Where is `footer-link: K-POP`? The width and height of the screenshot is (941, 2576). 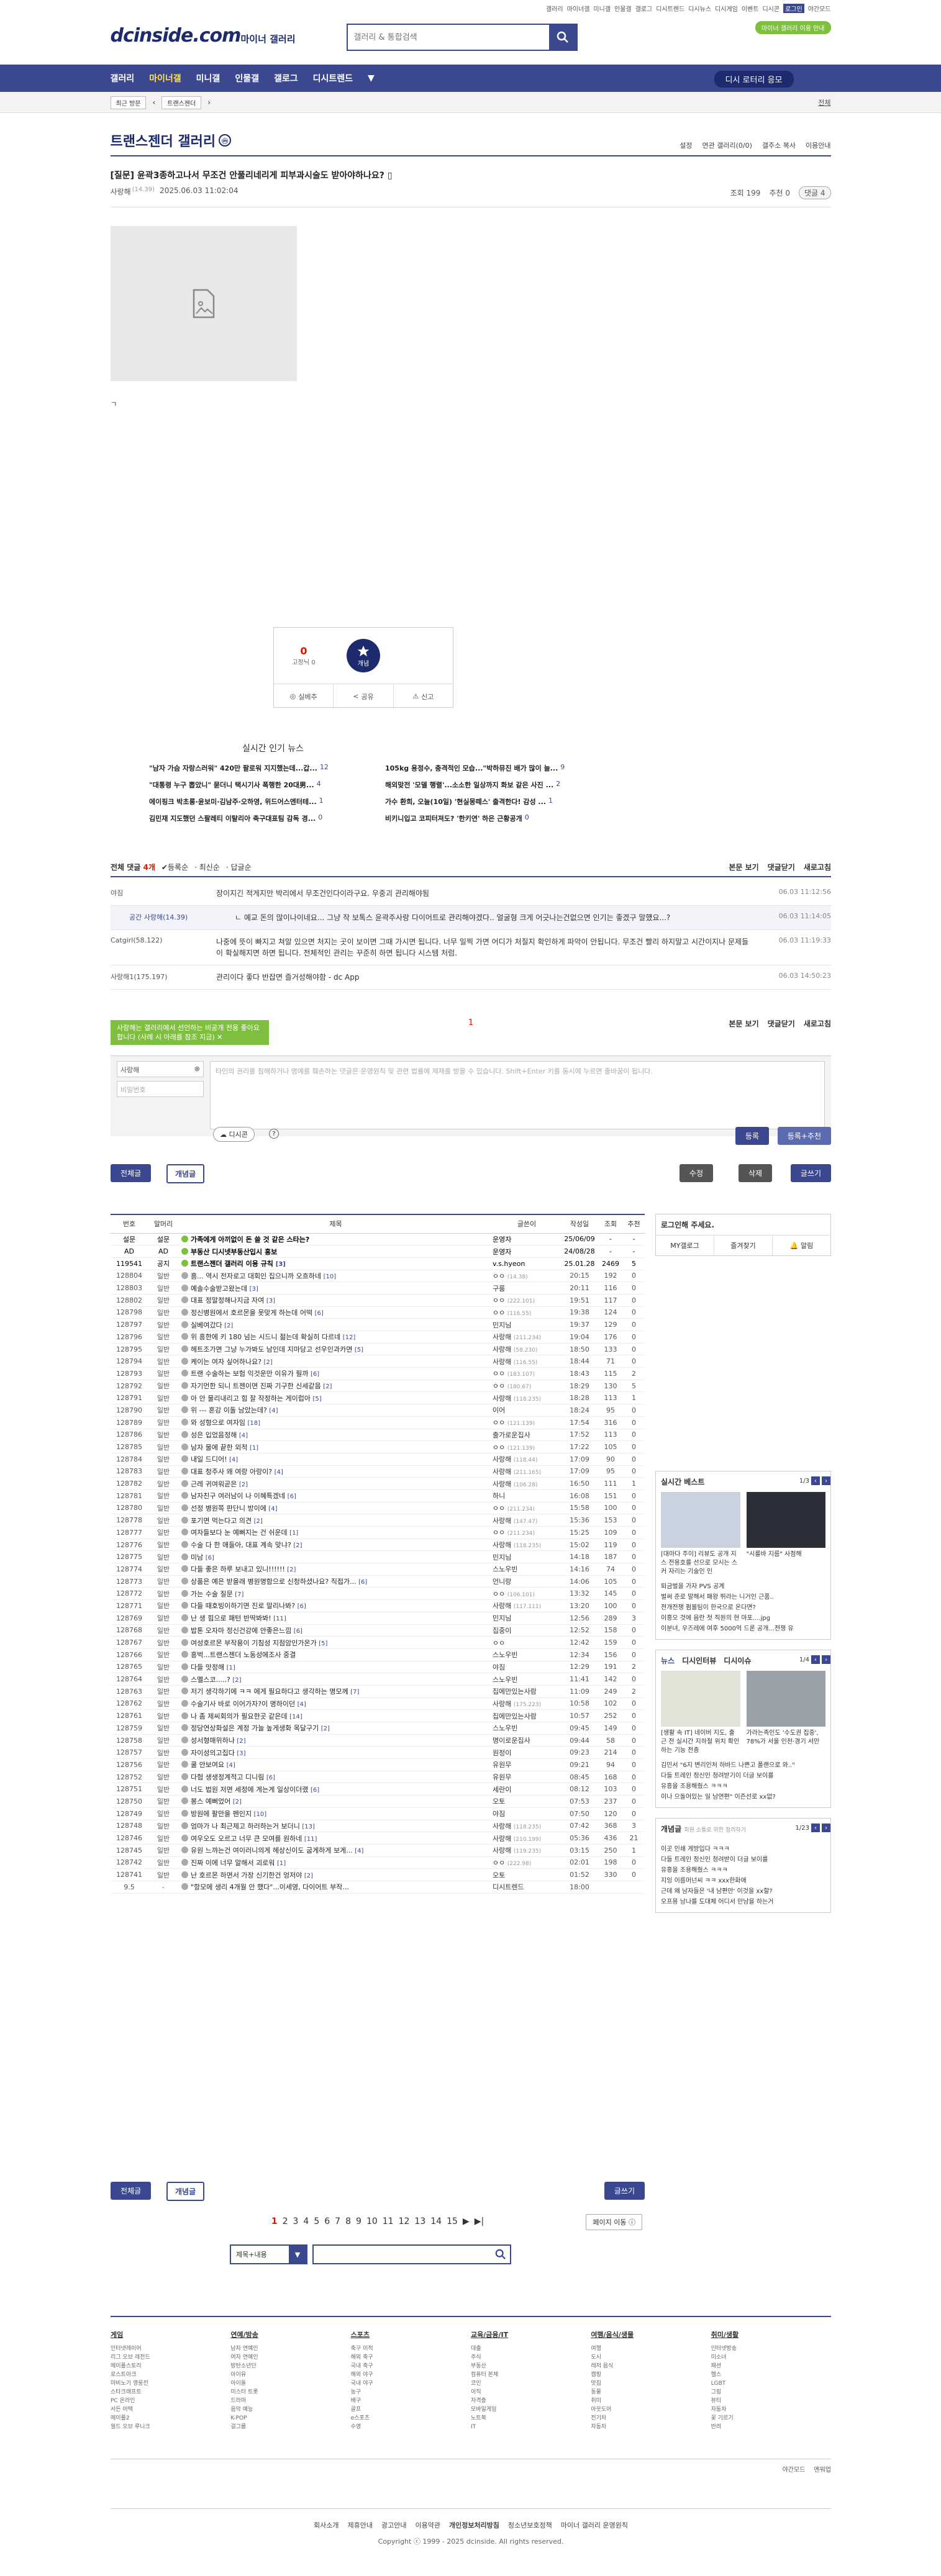 footer-link: K-POP is located at coordinates (290, 2418).